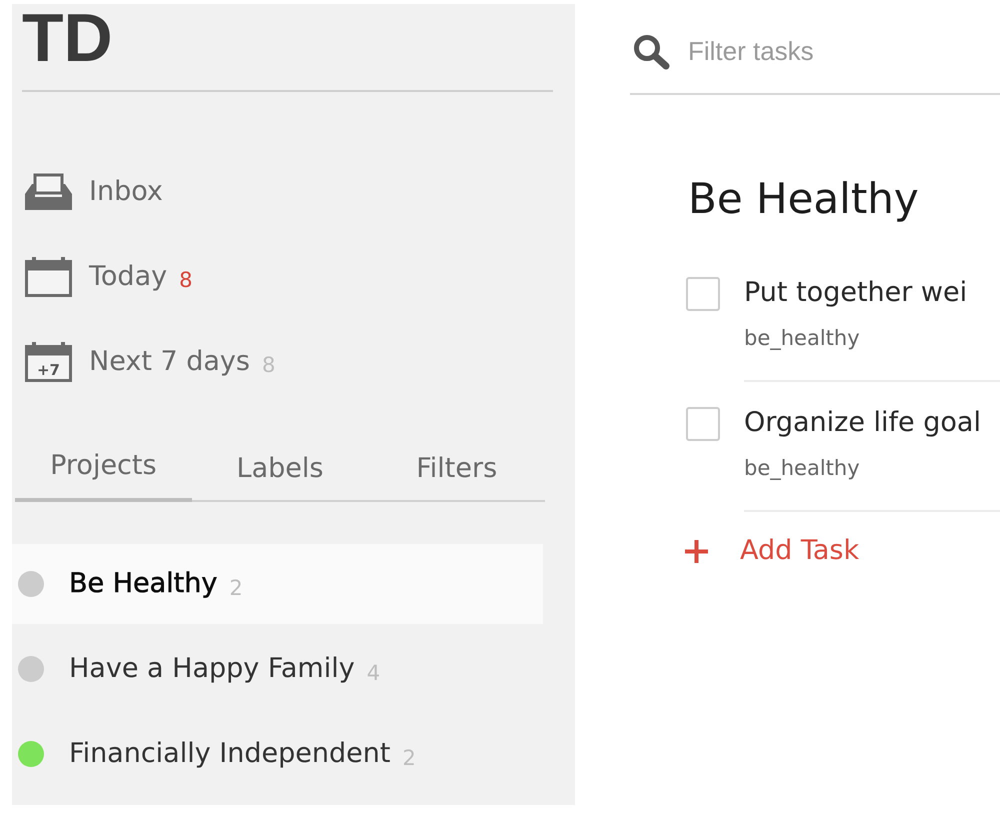 The height and width of the screenshot is (816, 1000). Describe the element at coordinates (457, 475) in the screenshot. I see `sidebar-tab: Filters` at that location.